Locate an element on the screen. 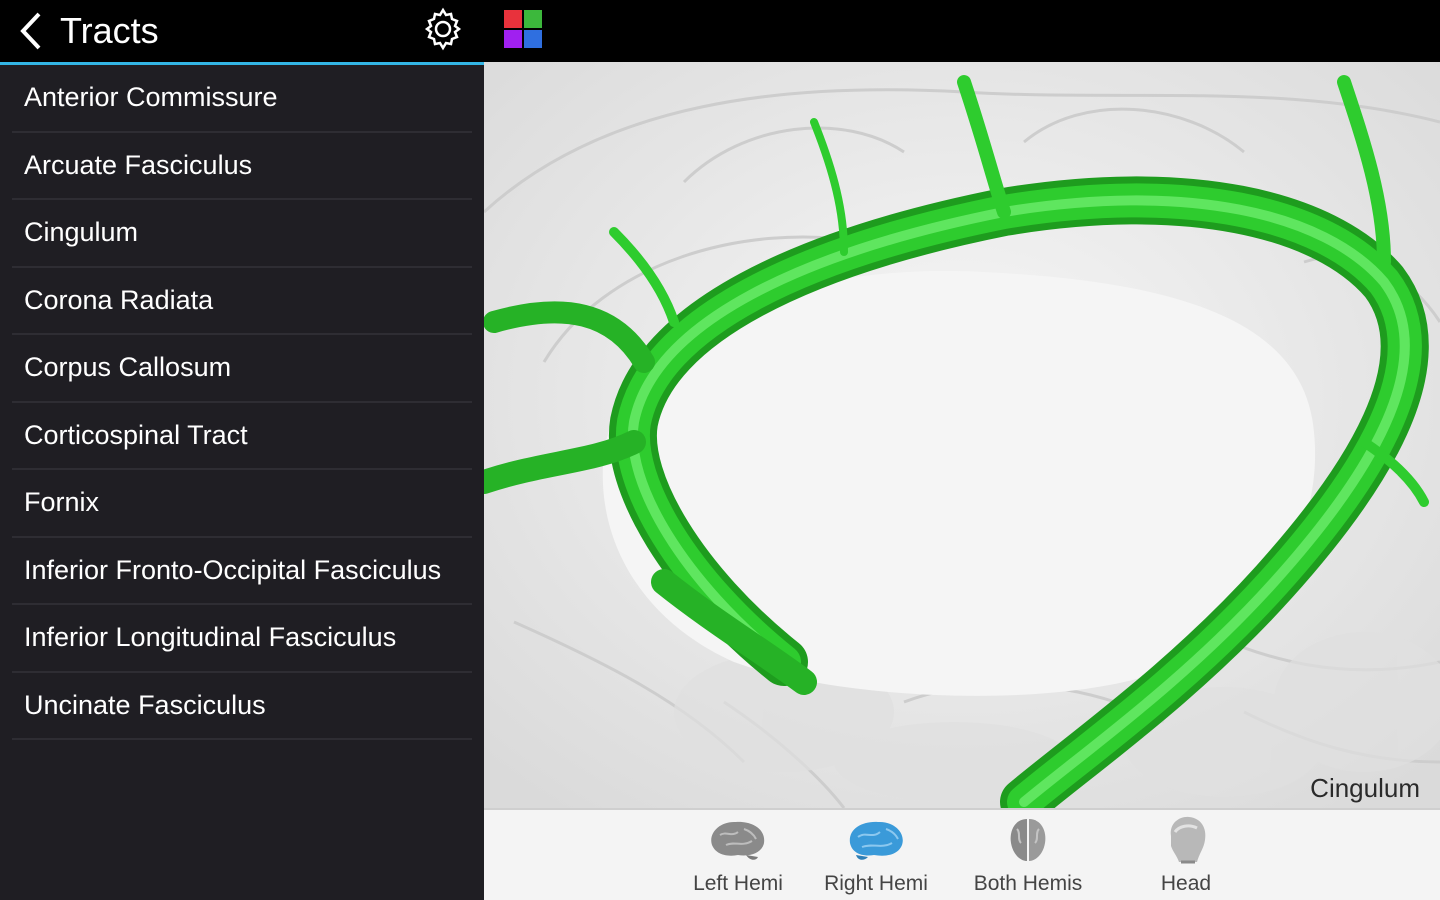  right-hemisphere-brain-icon is located at coordinates (876, 840).